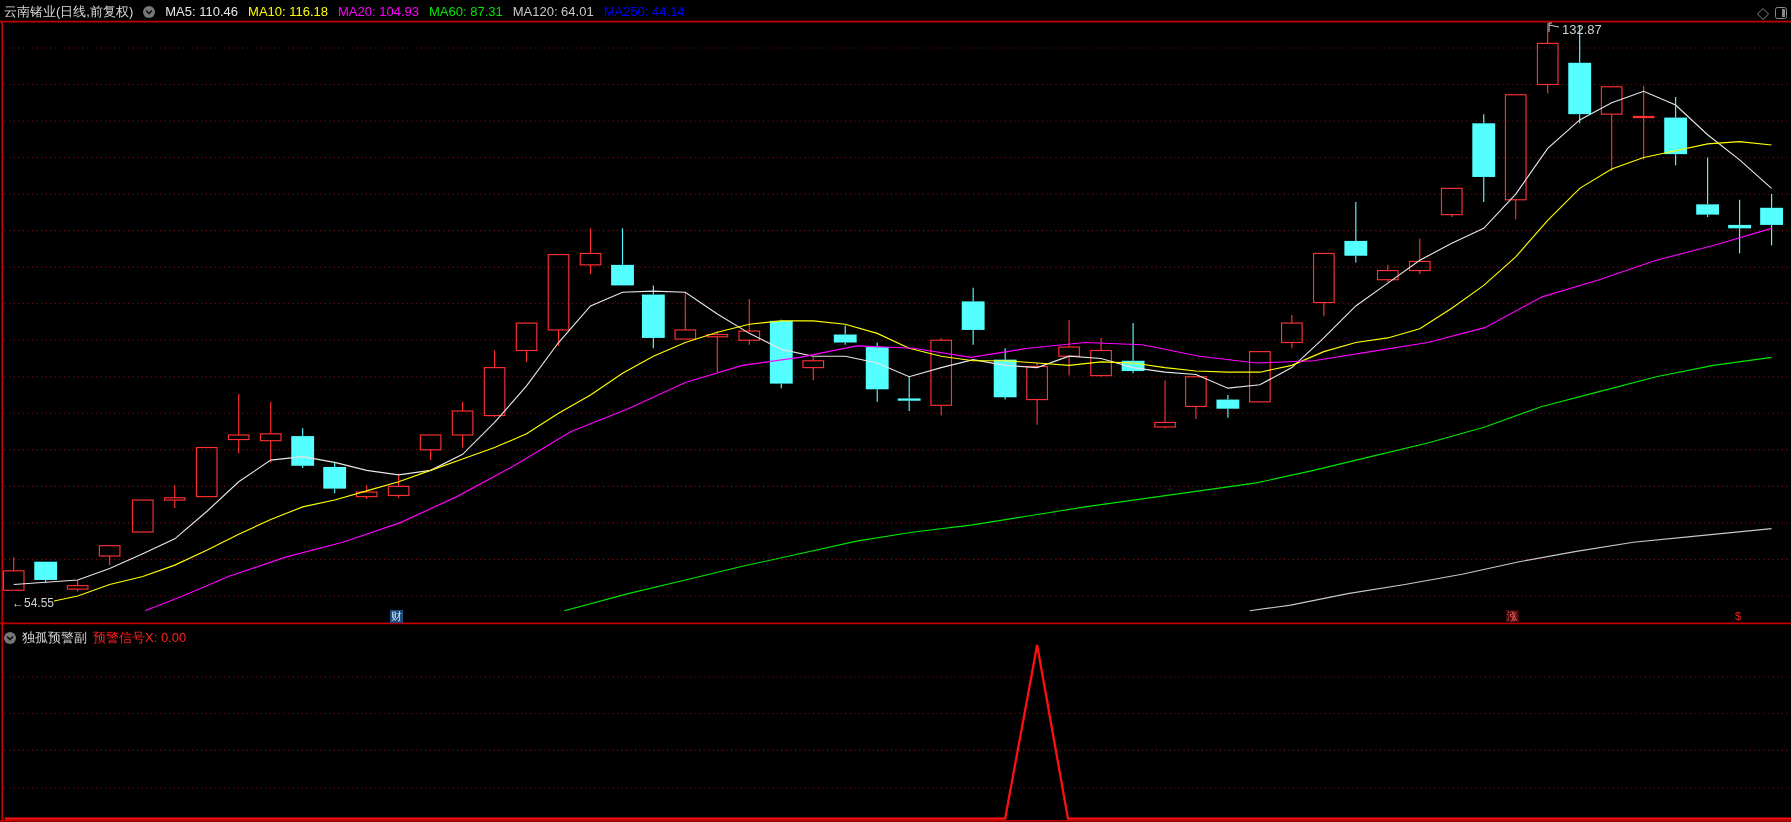 Image resolution: width=1791 pixels, height=822 pixels. What do you see at coordinates (1512, 616) in the screenshot?
I see `event-marker: 涨` at bounding box center [1512, 616].